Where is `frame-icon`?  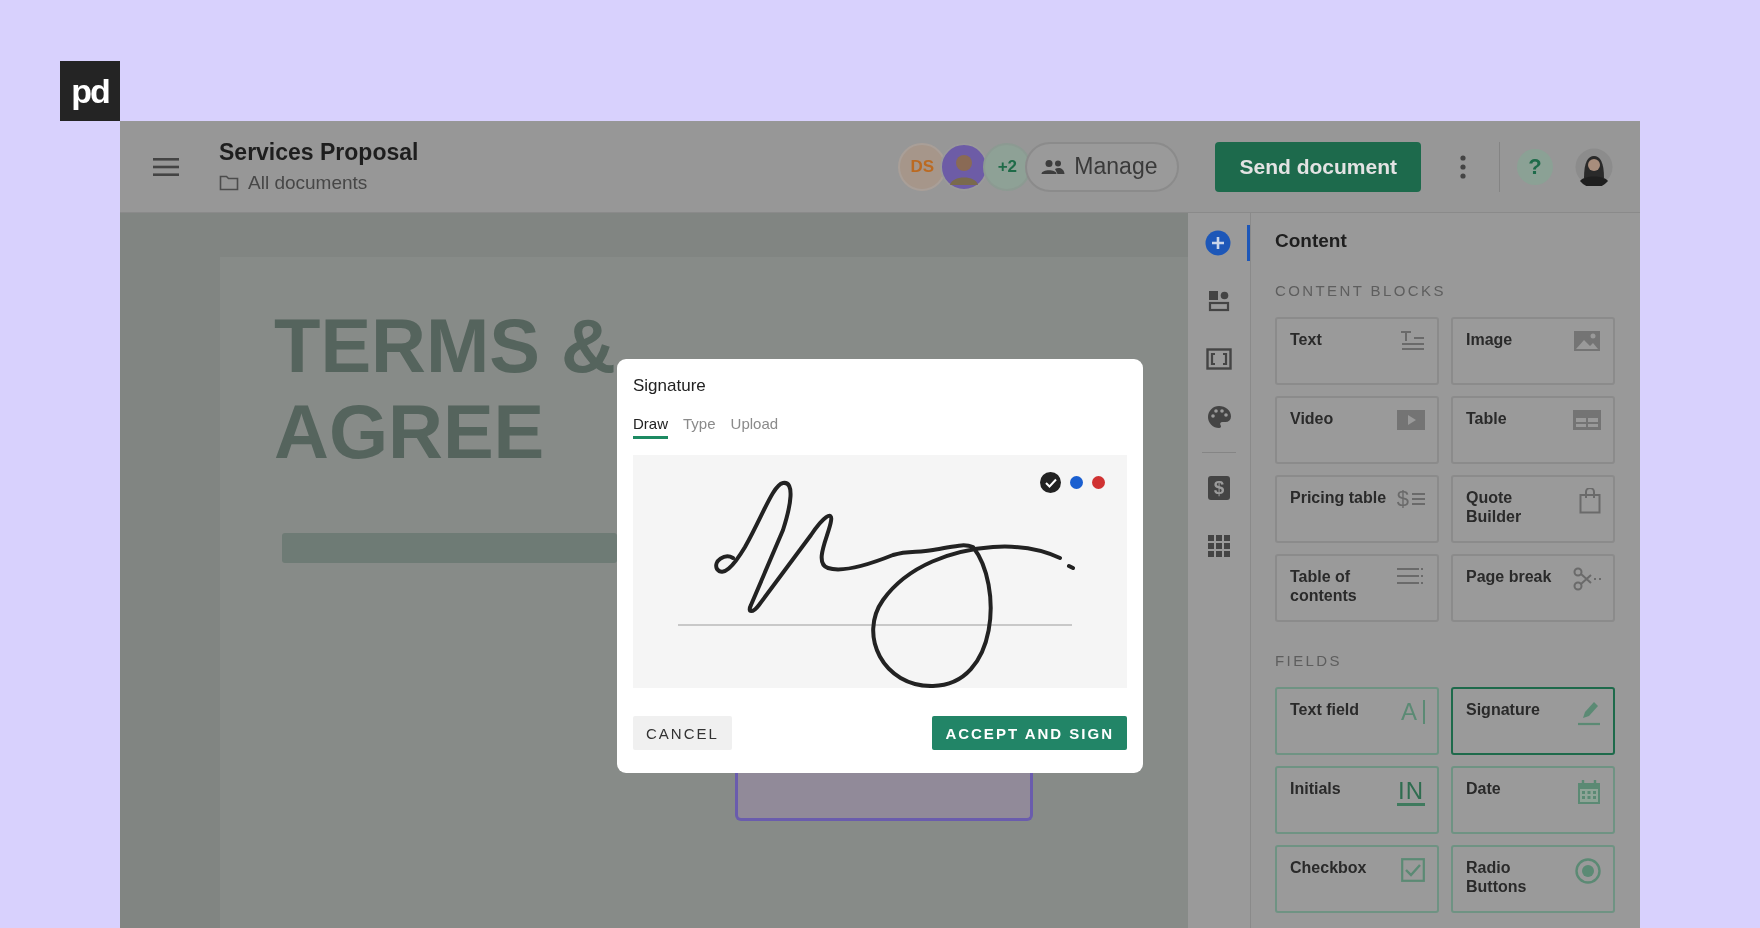
frame-icon is located at coordinates (1219, 359).